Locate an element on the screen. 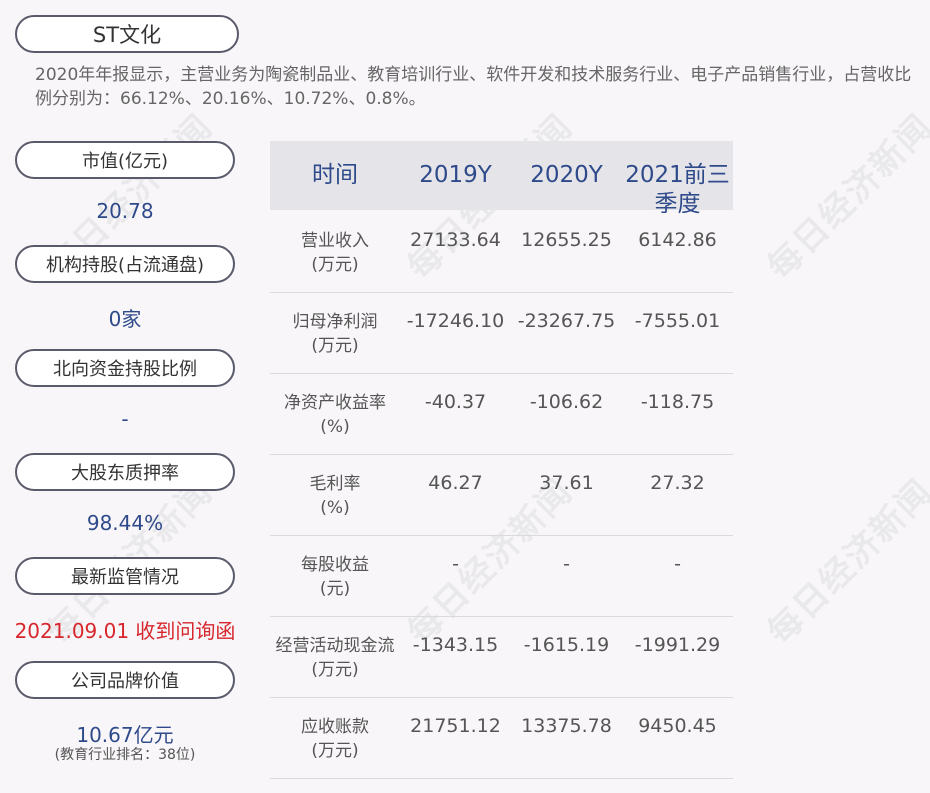 Image resolution: width=930 pixels, height=793 pixels. row-label: 归母净利润 (万元) is located at coordinates (335, 334).